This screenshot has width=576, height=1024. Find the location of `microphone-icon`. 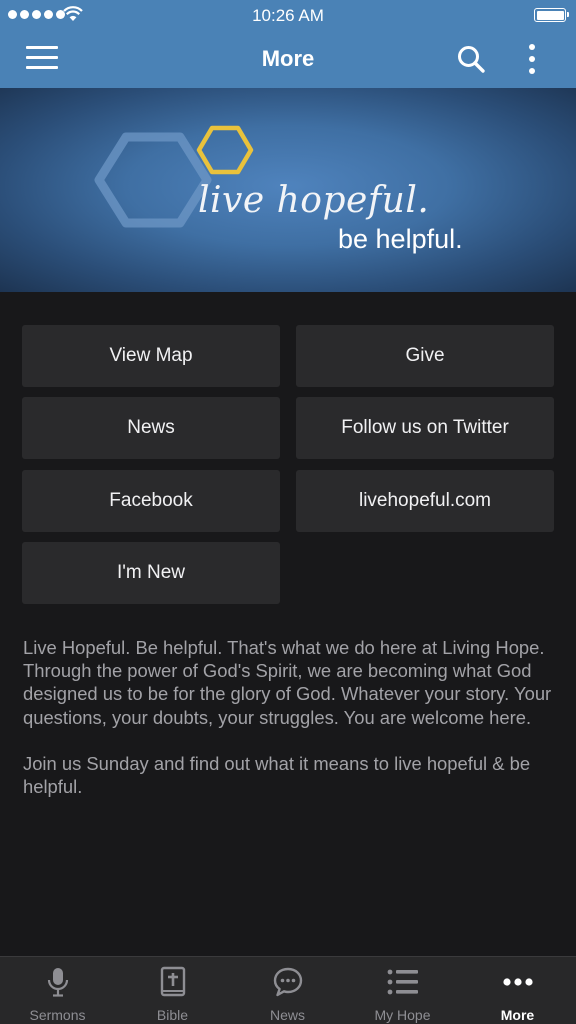

microphone-icon is located at coordinates (57, 982).